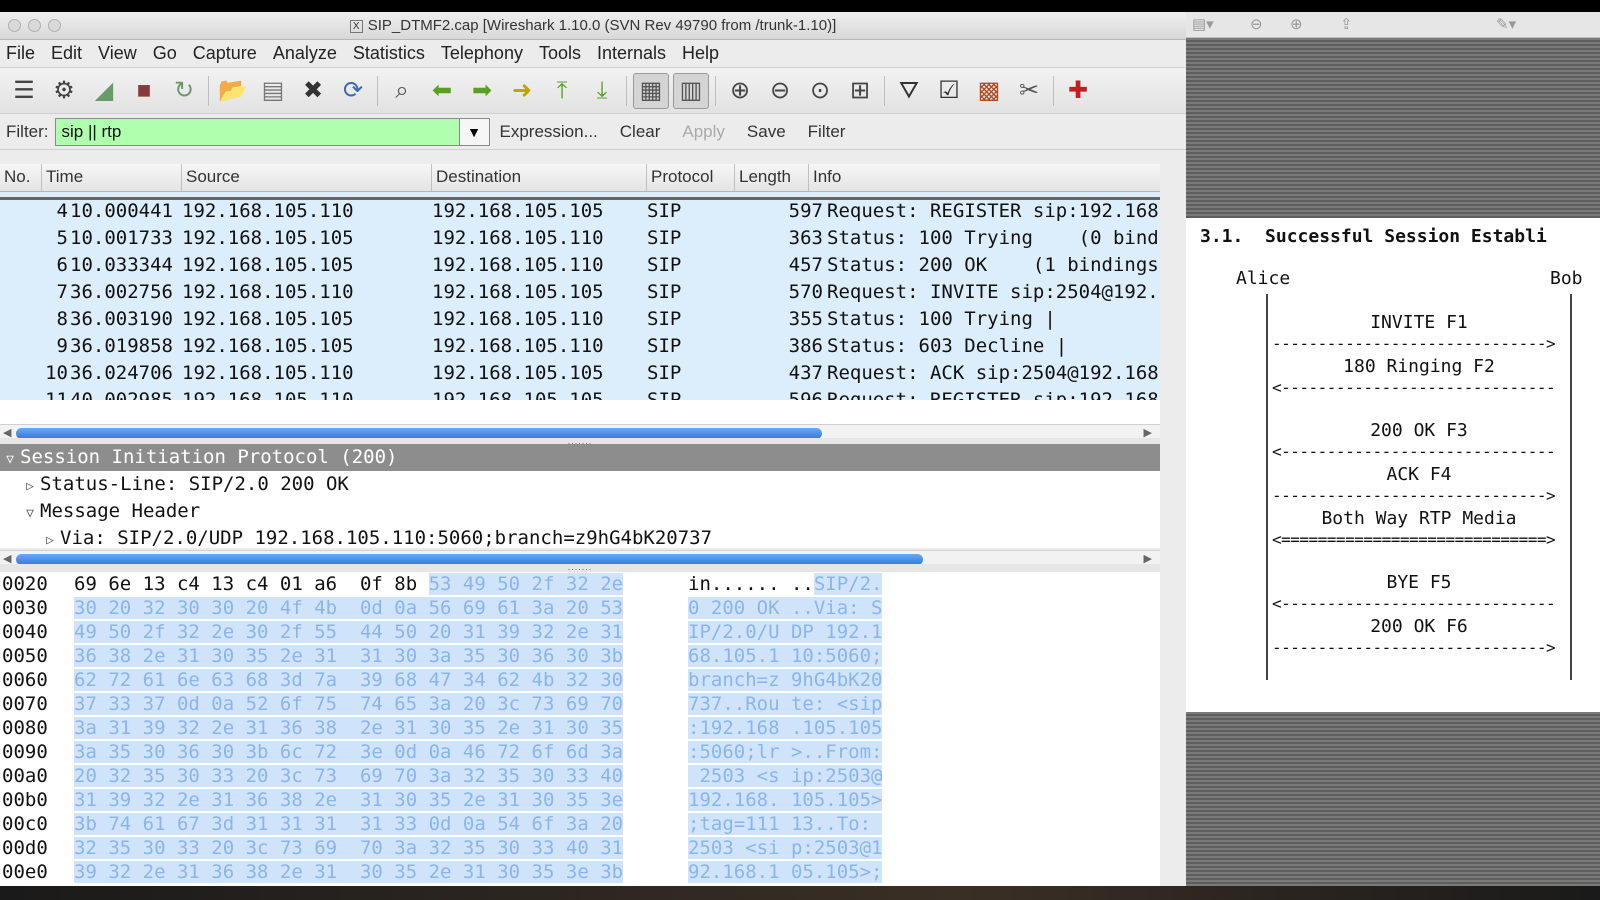  I want to click on display-filters-button: ☑, so click(949, 91).